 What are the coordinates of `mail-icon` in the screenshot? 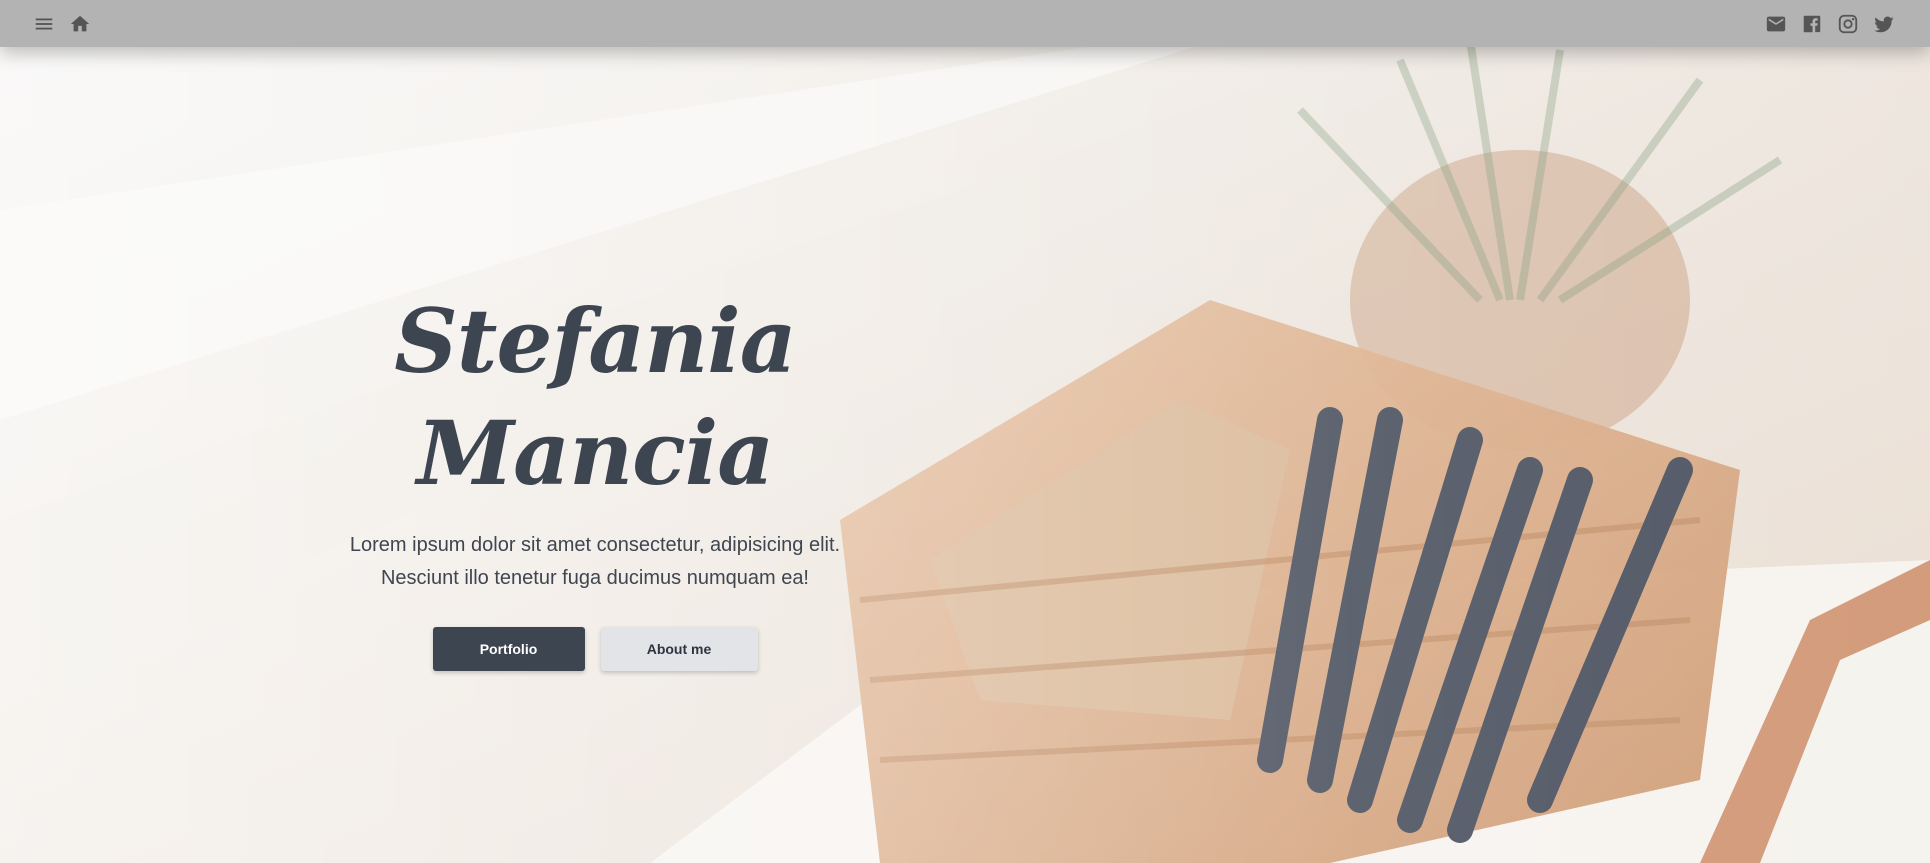 It's located at (1776, 24).